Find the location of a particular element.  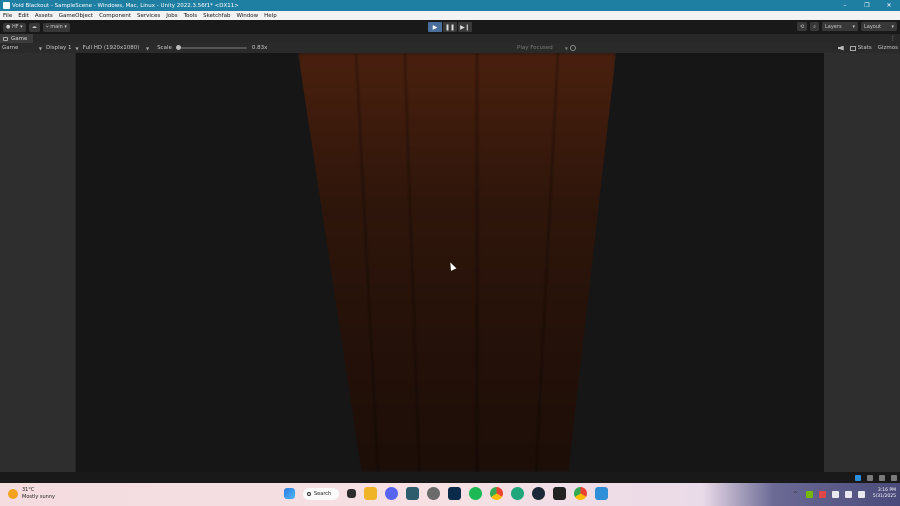

close-button: ✕ is located at coordinates (889, 5).